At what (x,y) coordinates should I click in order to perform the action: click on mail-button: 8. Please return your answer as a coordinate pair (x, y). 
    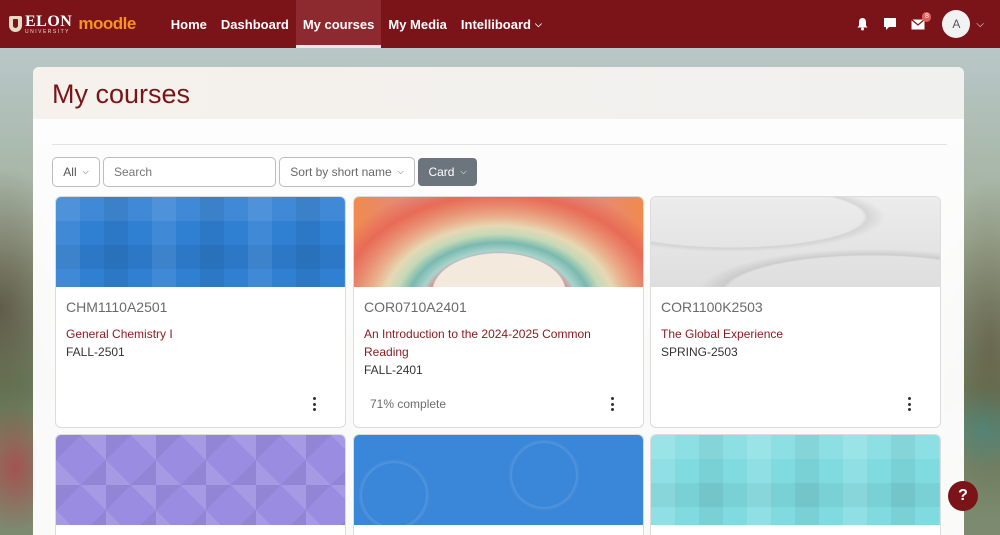
    Looking at the image, I should click on (918, 24).